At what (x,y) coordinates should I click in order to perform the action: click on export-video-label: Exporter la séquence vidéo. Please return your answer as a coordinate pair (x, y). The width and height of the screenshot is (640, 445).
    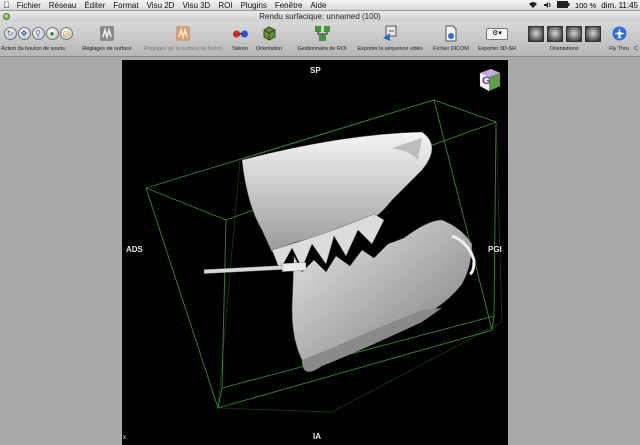
    Looking at the image, I should click on (390, 49).